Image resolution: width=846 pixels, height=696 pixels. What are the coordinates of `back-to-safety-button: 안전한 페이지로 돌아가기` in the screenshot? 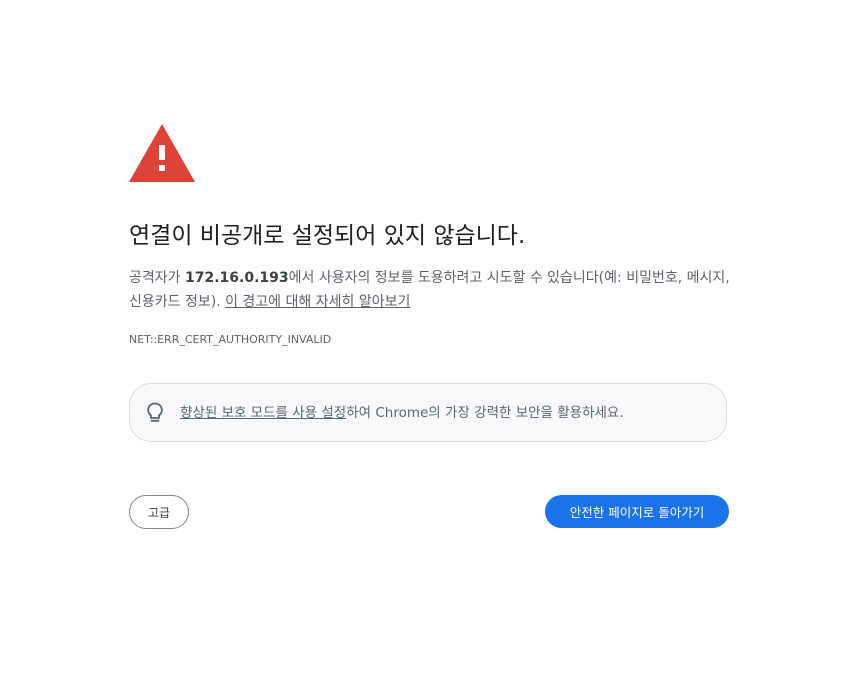 It's located at (637, 511).